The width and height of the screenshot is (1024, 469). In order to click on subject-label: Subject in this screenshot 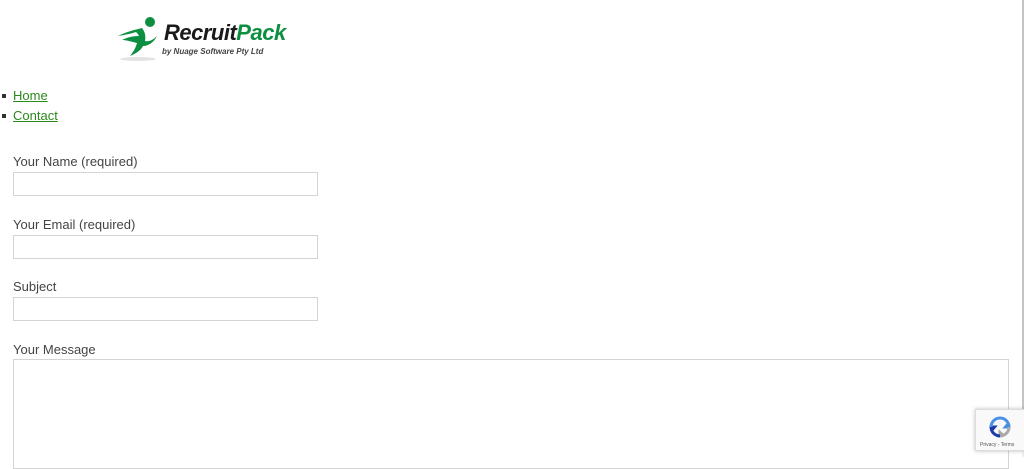, I will do `click(35, 286)`.